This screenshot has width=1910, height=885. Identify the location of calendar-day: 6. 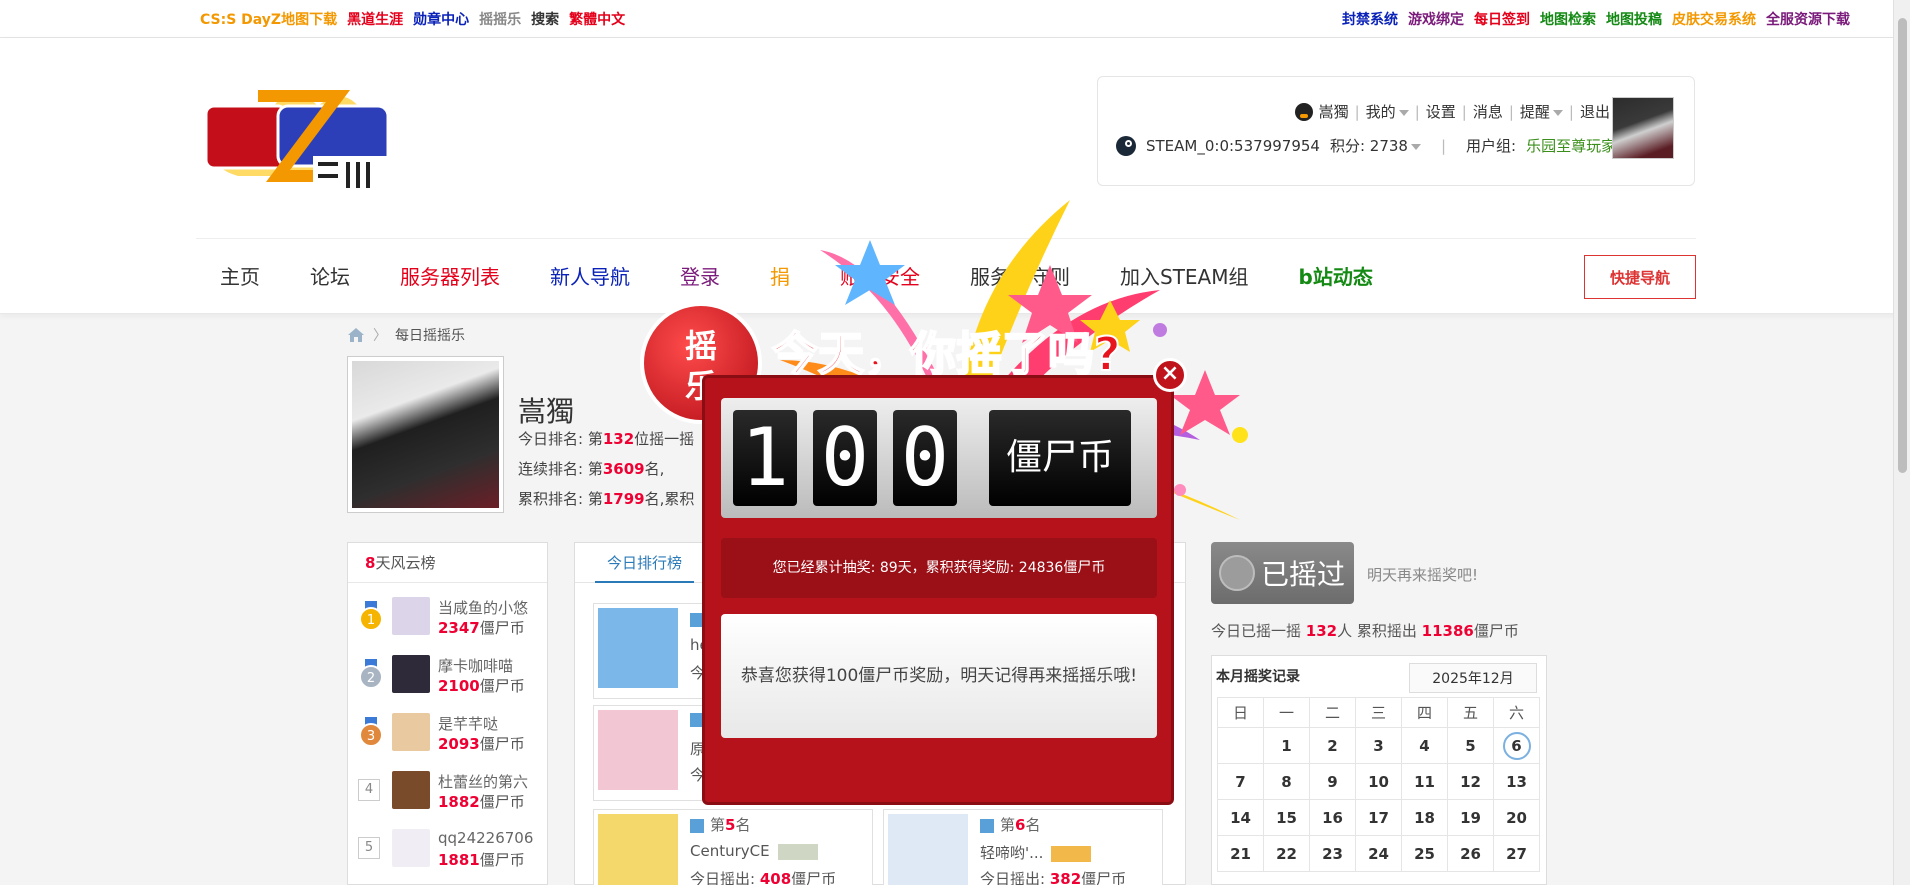
(1516, 745).